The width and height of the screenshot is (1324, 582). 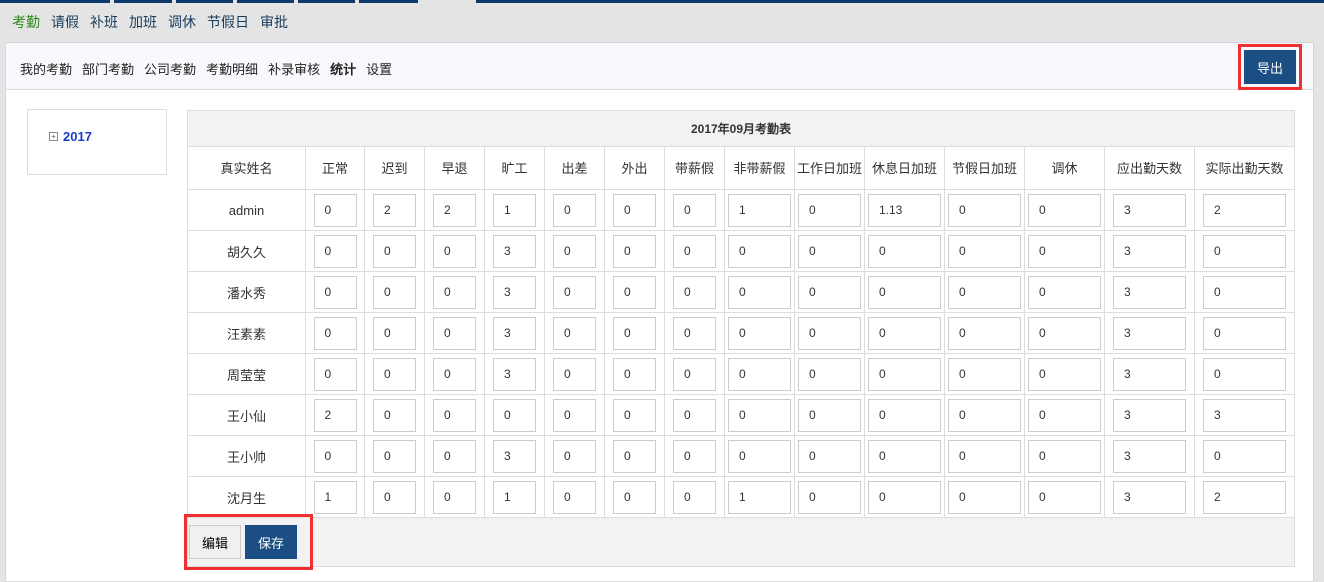 I want to click on sub-nav-item-2: 公司考勤, so click(x=170, y=68).